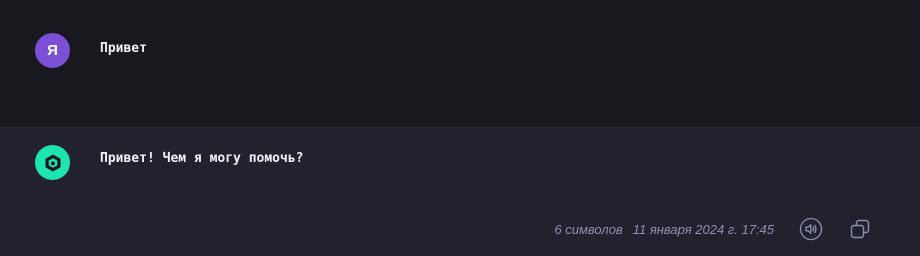  I want to click on user-avatar: Я, so click(52, 50).